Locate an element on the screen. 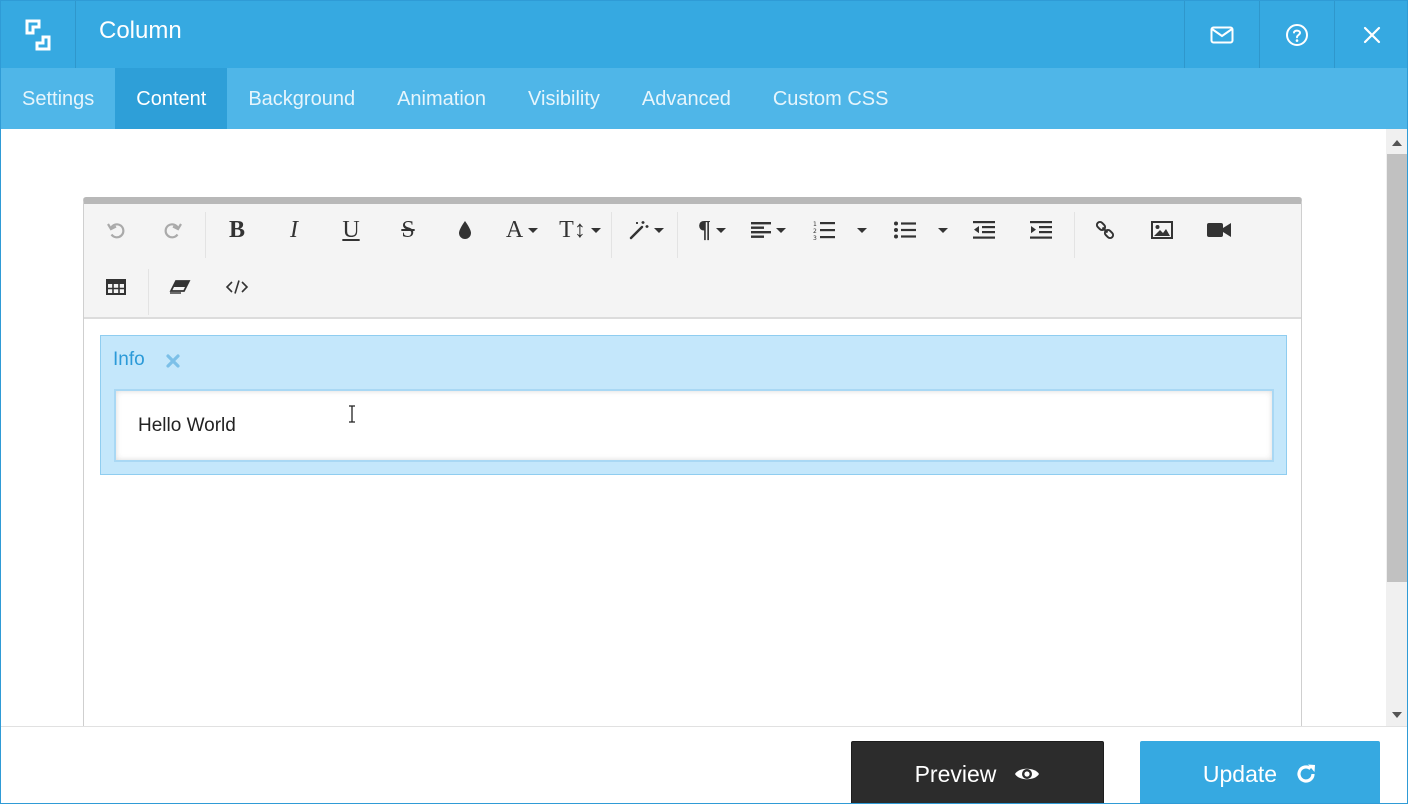 Image resolution: width=1408 pixels, height=804 pixels. tab-visibility: Visibility is located at coordinates (564, 98).